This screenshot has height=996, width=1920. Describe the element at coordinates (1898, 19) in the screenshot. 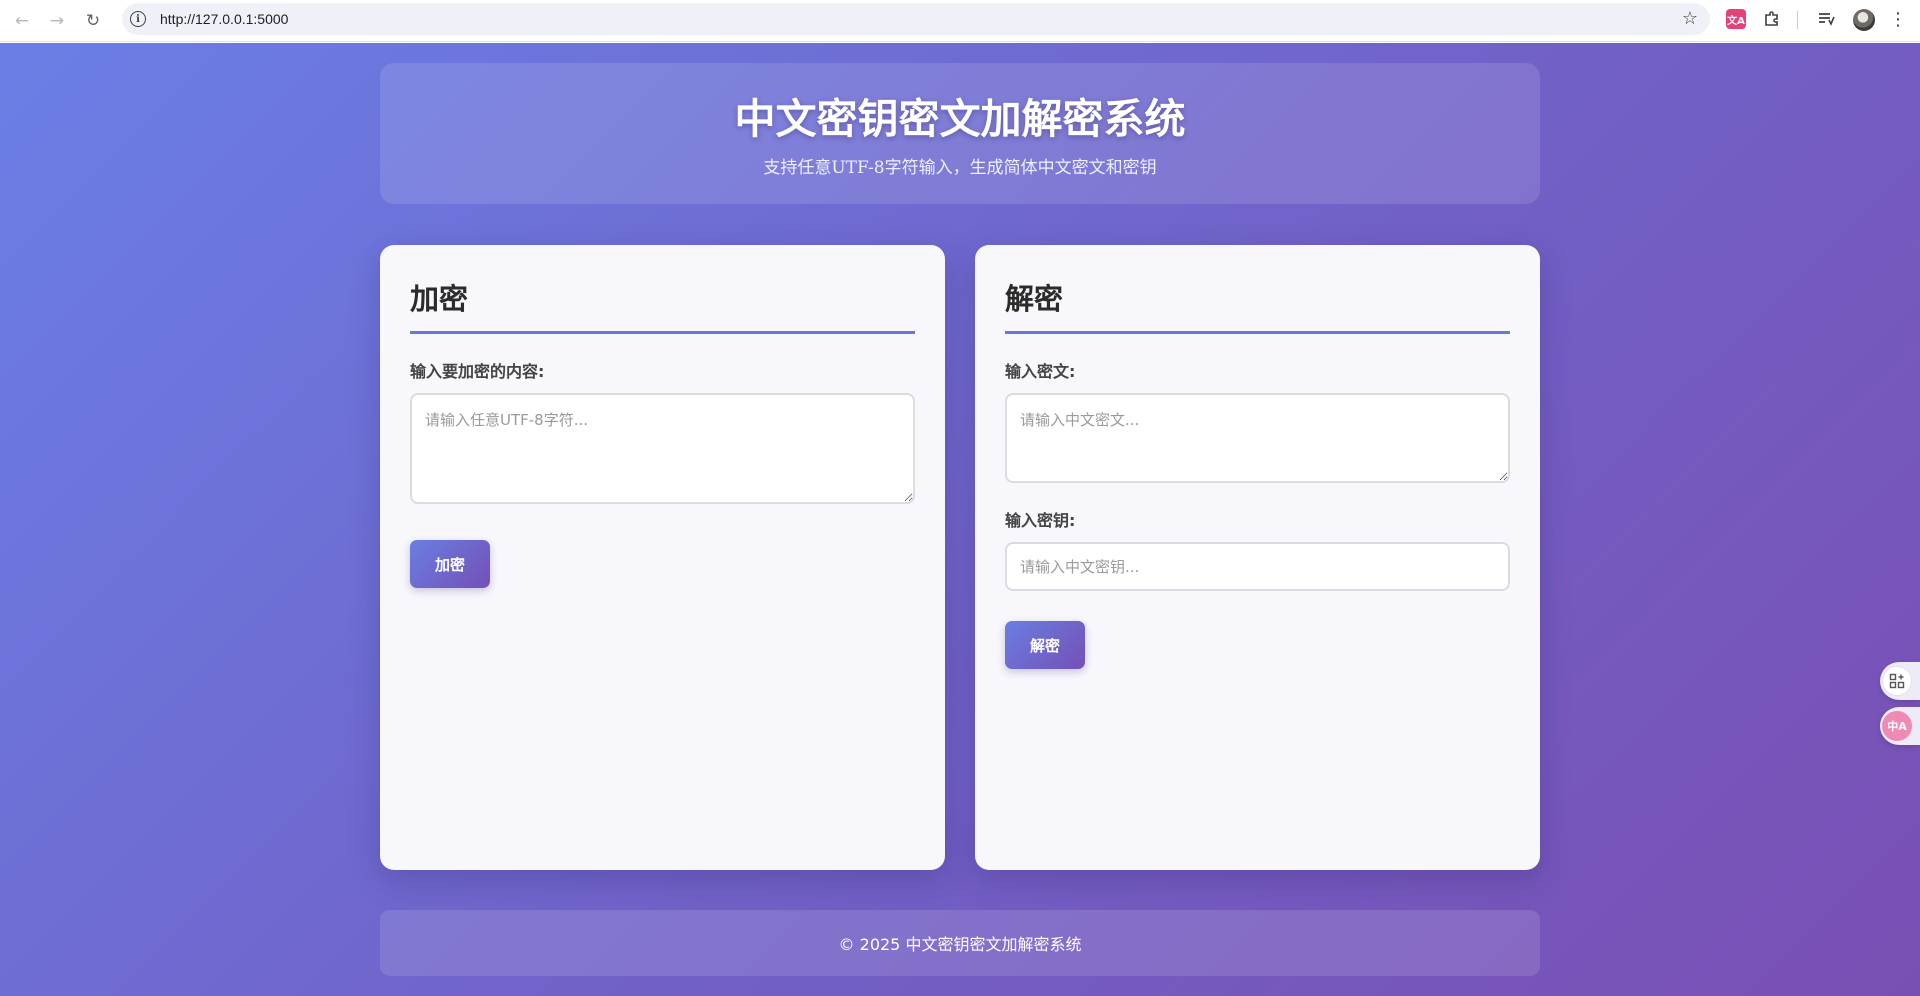

I see `more-menu-icon: ⋮` at that location.